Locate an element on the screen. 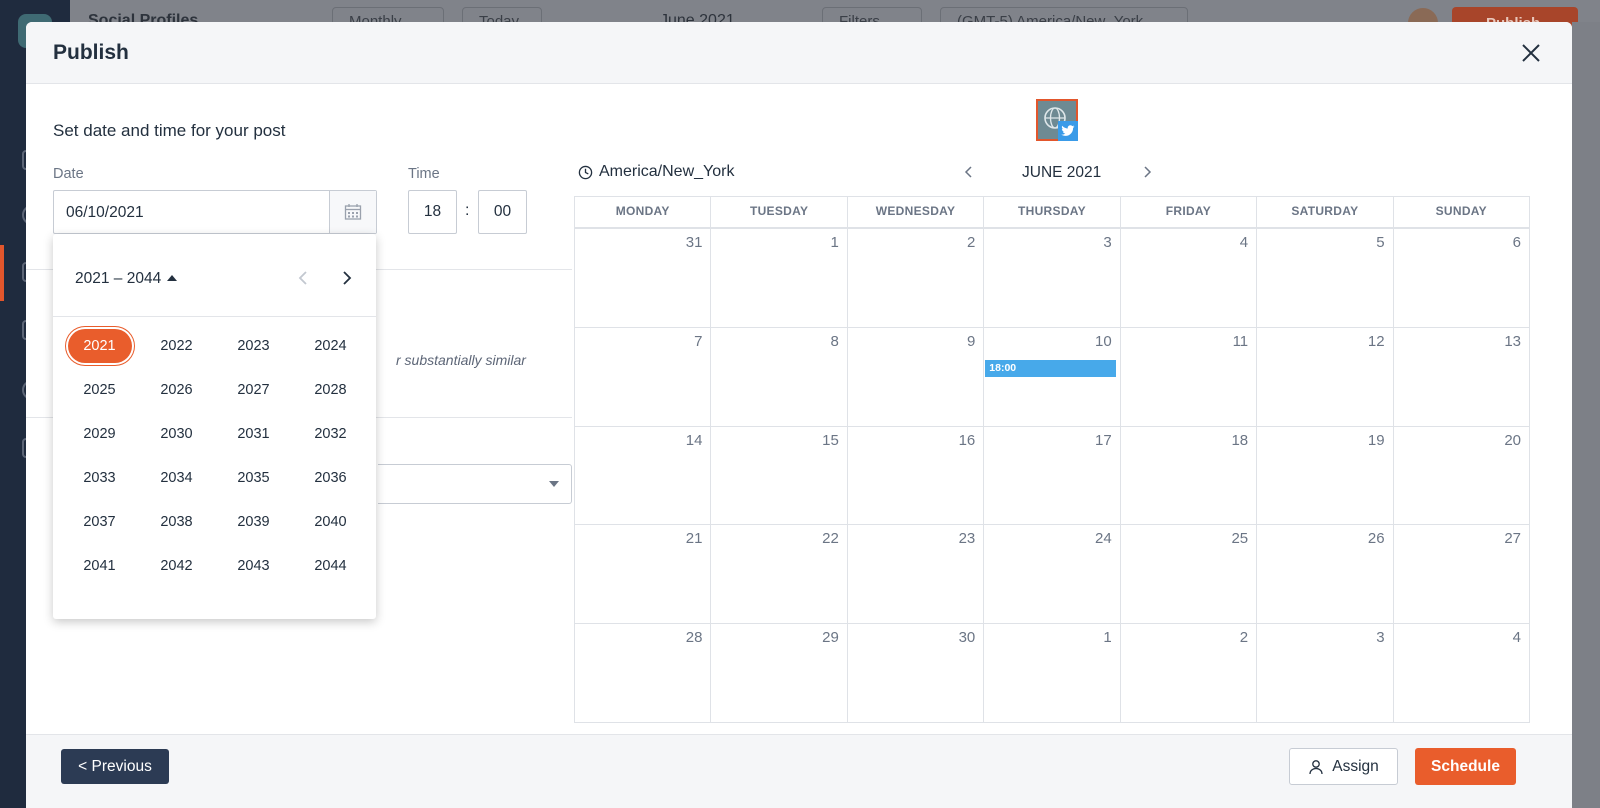 The height and width of the screenshot is (808, 1600). year-prev-button is located at coordinates (303, 278).